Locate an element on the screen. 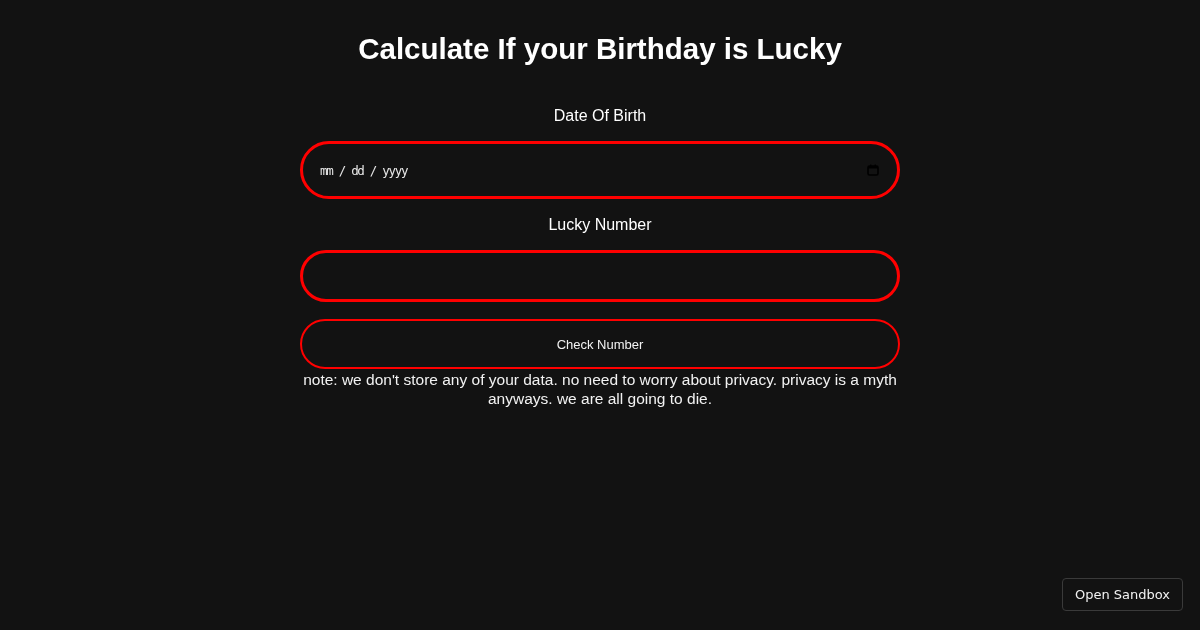 The height and width of the screenshot is (630, 1200). open-sandbox-button: Open Sandbox is located at coordinates (1122, 594).